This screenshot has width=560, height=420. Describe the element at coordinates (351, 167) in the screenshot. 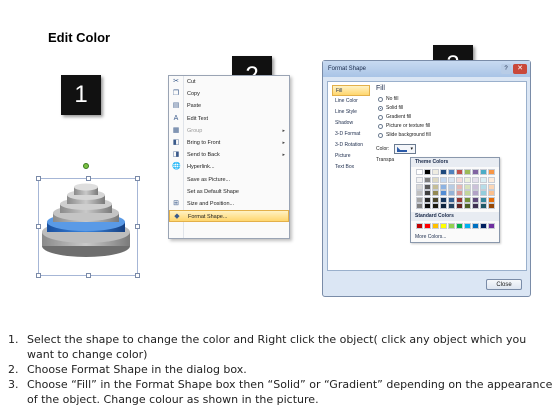

I see `nav-item-text-box: Text Box` at that location.